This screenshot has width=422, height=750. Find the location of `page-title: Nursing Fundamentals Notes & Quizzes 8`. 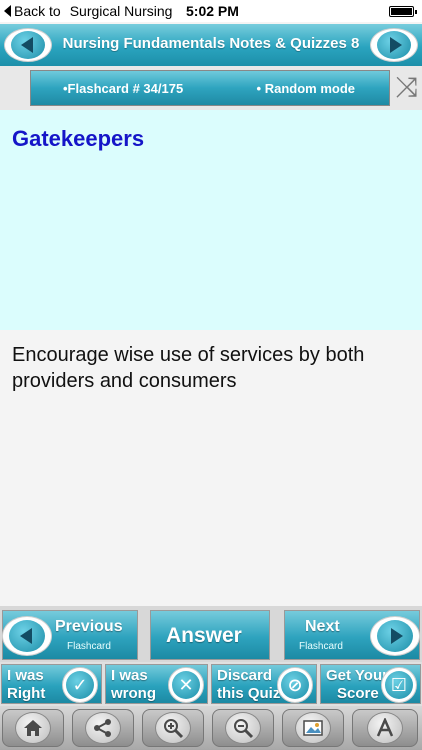

page-title: Nursing Fundamentals Notes & Quizzes 8 is located at coordinates (211, 43).